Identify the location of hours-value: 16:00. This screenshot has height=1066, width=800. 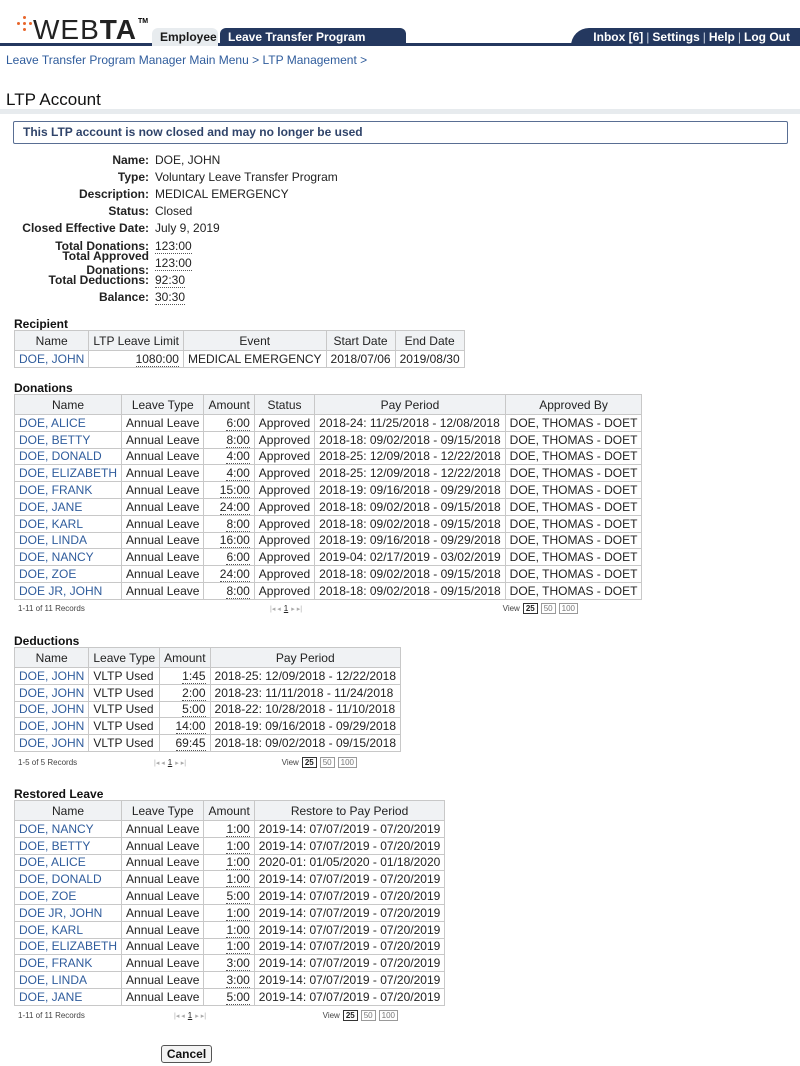
(234, 541).